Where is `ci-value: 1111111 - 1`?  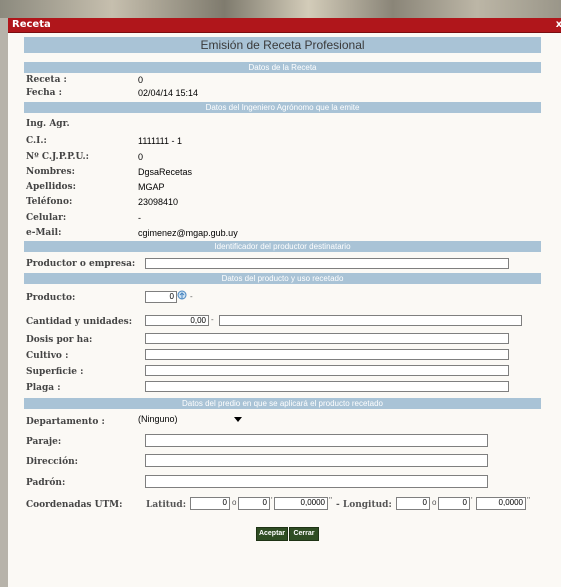 ci-value: 1111111 - 1 is located at coordinates (160, 141).